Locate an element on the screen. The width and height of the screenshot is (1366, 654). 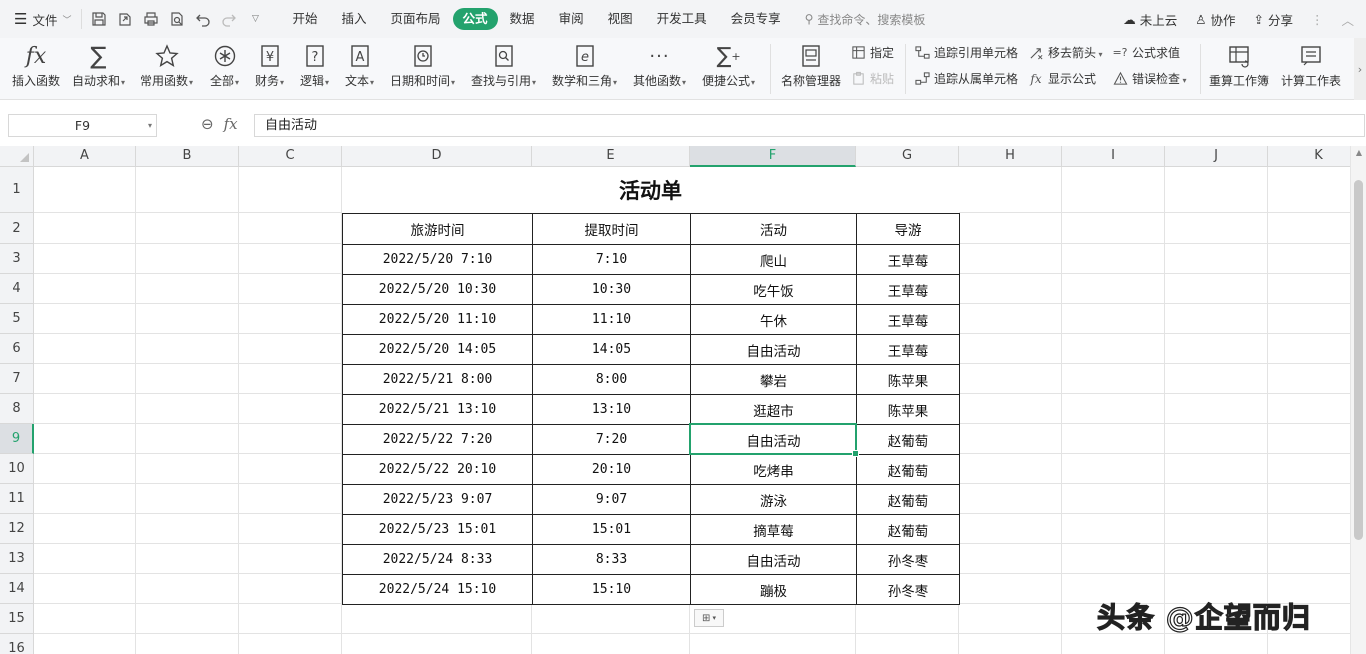
row-header-15: 15 is located at coordinates (17, 619).